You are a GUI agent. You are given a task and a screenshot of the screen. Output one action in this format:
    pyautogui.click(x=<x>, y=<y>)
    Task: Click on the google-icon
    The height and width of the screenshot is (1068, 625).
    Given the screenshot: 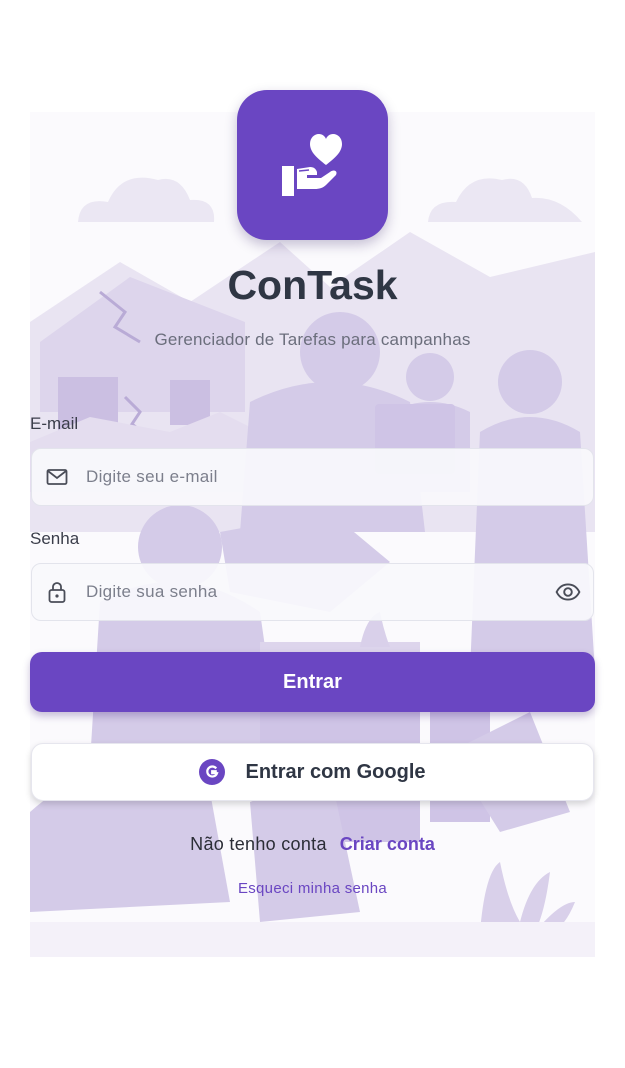 What is the action you would take?
    pyautogui.click(x=212, y=772)
    